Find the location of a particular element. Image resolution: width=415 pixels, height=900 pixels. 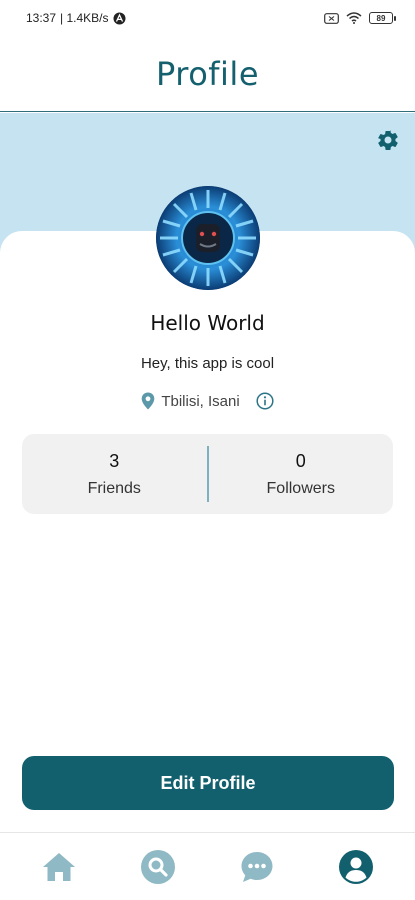

status-right: 89 is located at coordinates (360, 18).